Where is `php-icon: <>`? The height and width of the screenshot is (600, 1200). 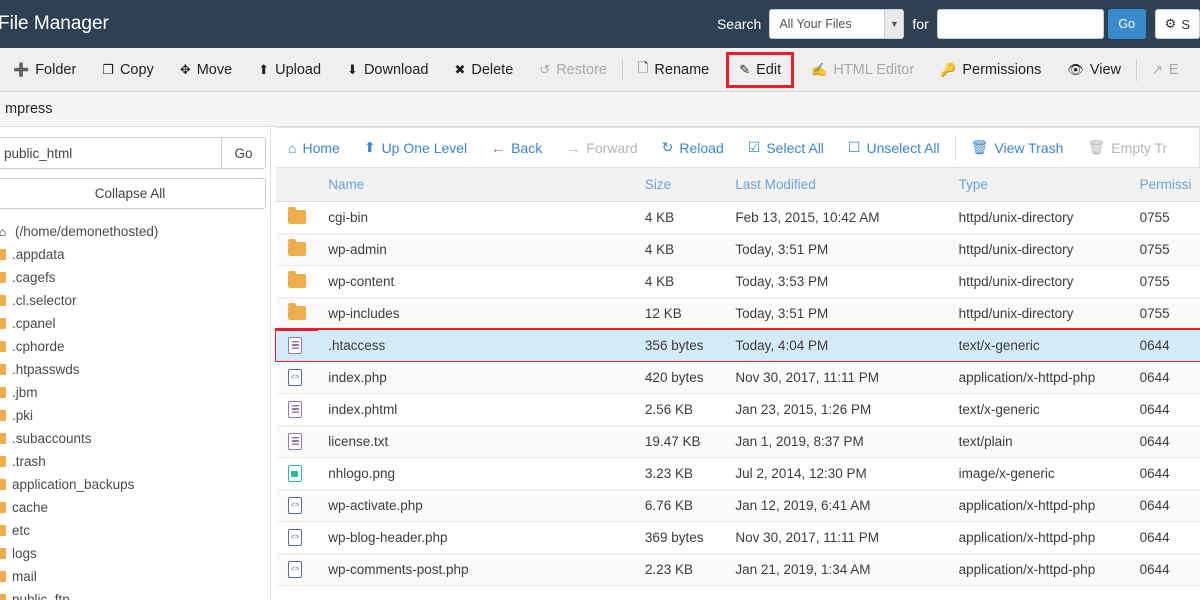 php-icon: <> is located at coordinates (295, 537).